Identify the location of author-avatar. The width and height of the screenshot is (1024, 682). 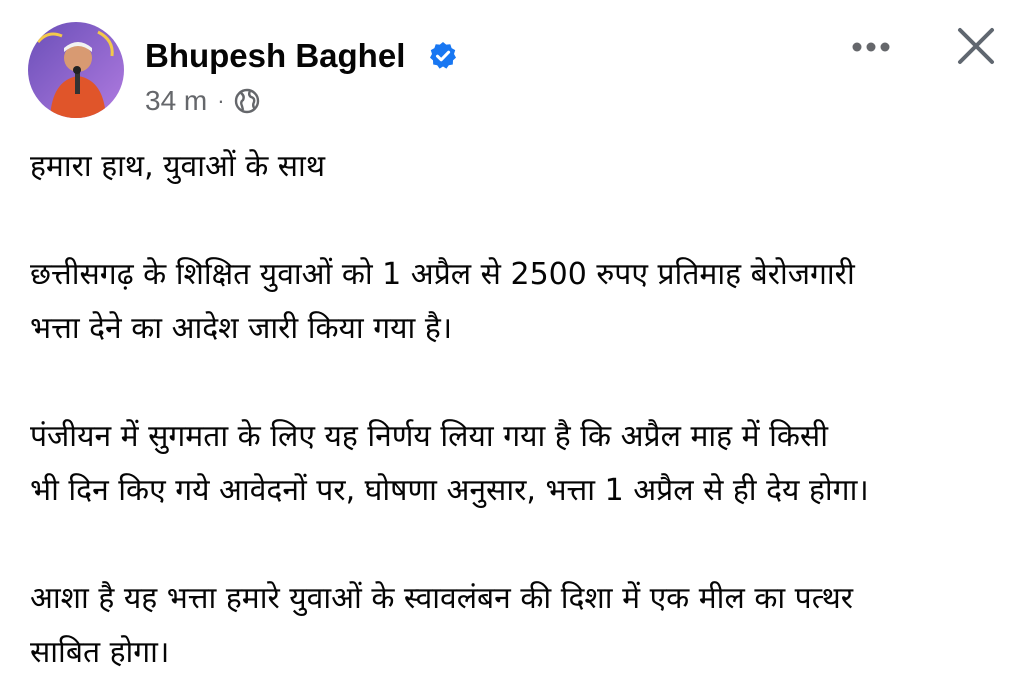
(76, 70).